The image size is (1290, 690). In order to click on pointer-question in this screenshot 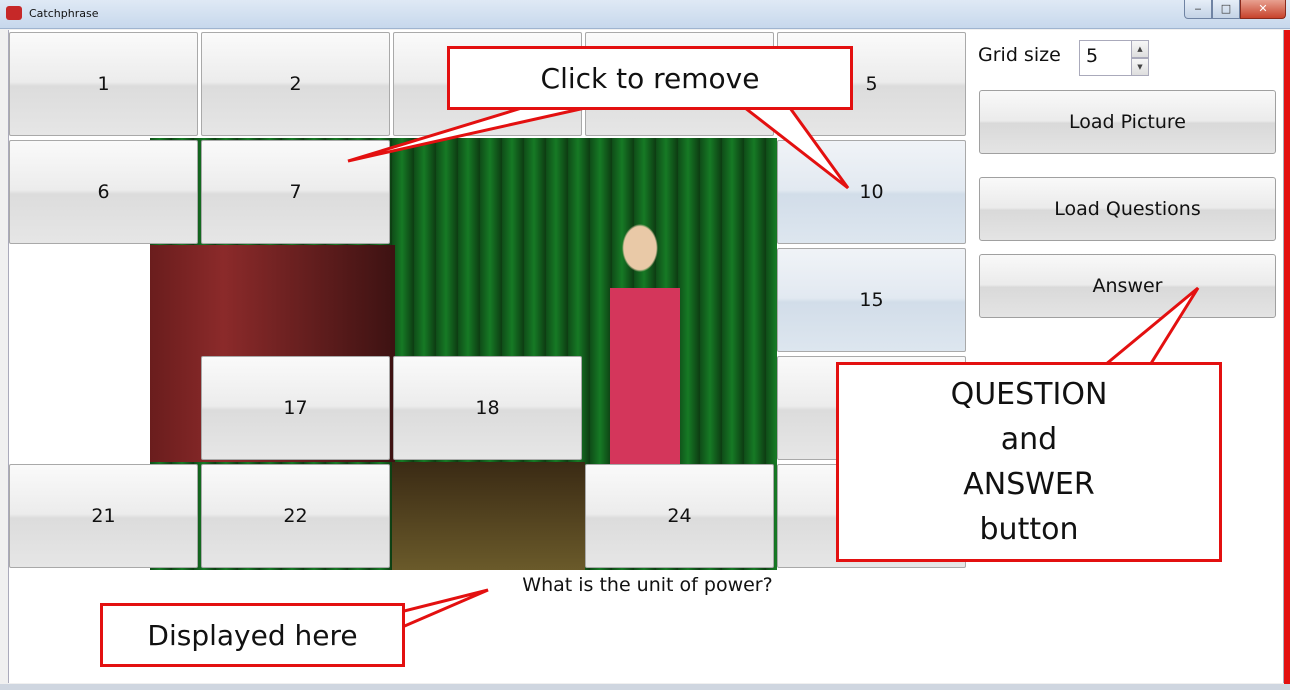, I will do `click(443, 609)`.